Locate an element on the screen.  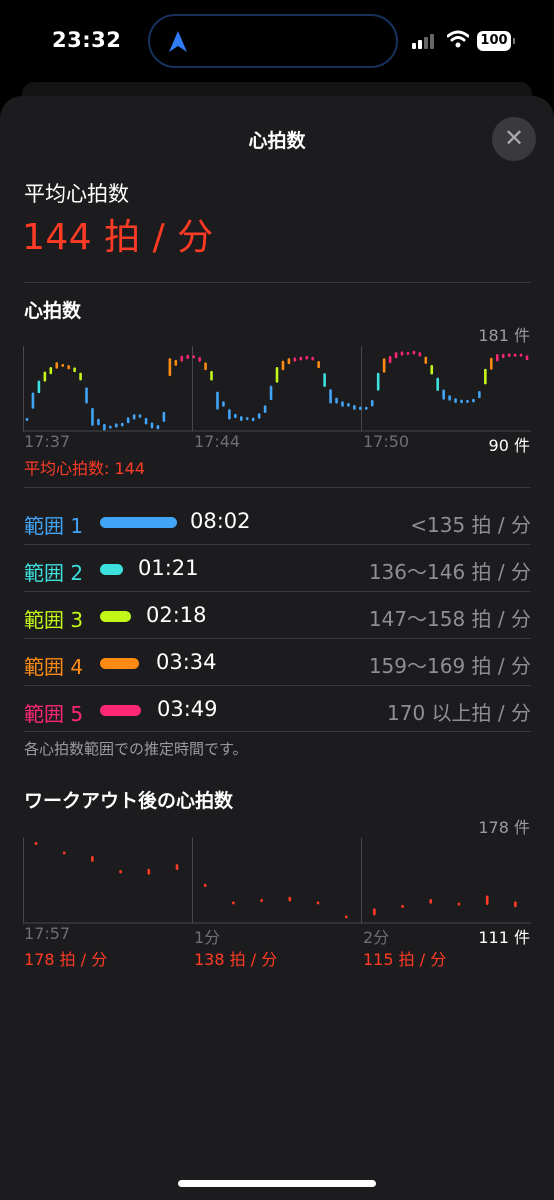
ranges-footnote: 各心拍数範囲での推定時間です。 is located at coordinates (136, 749).